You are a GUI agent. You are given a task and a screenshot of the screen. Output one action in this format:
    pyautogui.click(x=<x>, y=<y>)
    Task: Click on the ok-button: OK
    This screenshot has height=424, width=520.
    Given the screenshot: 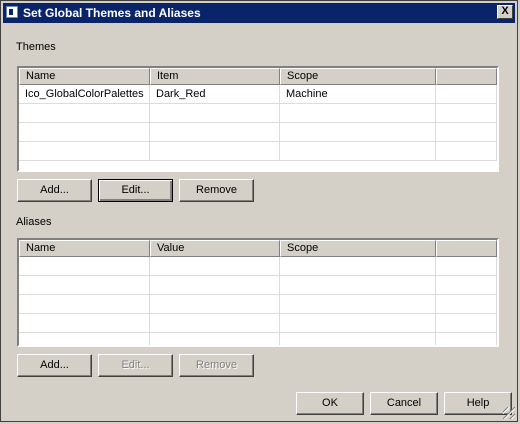 What is the action you would take?
    pyautogui.click(x=330, y=403)
    